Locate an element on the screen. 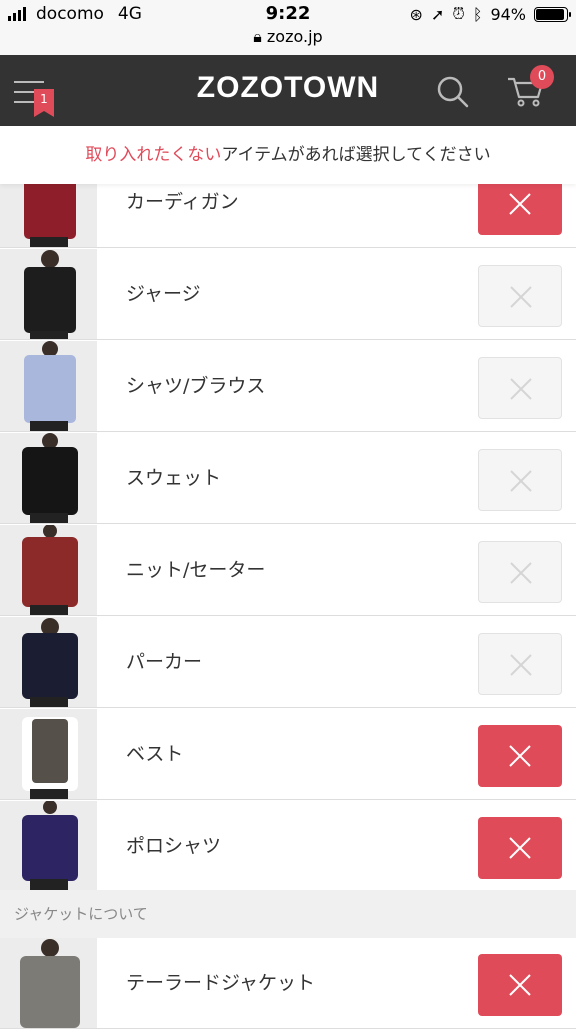  item-label: スウェット is located at coordinates (174, 478).